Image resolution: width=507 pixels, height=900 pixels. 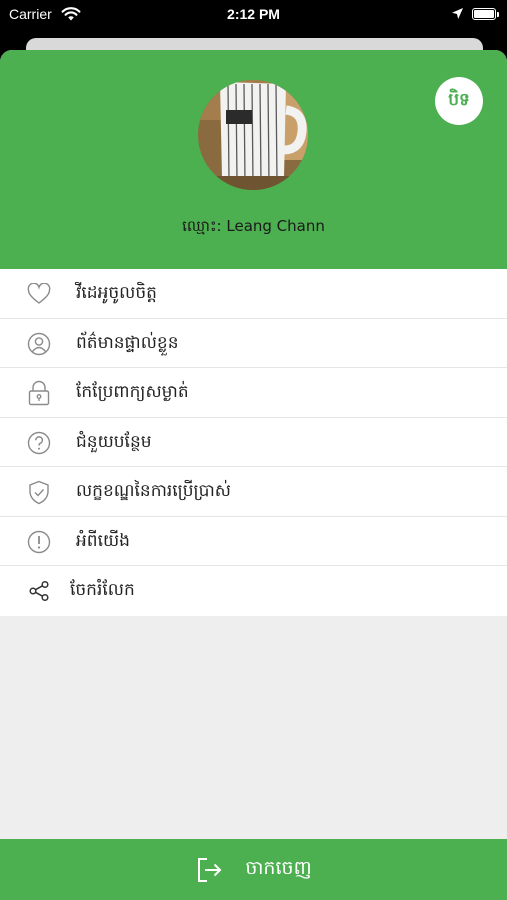 What do you see at coordinates (253, 591) in the screenshot?
I see `menu-item-share: ចែករំលែក` at bounding box center [253, 591].